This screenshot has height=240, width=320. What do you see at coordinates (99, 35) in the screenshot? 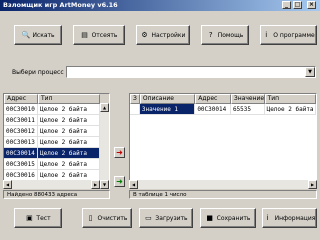
I see `filter-button: ▤ Отсеять` at bounding box center [99, 35].